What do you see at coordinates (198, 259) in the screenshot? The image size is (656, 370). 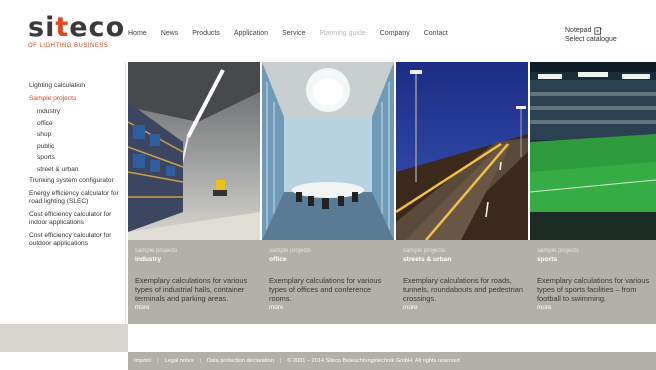 I see `project-title: industry` at bounding box center [198, 259].